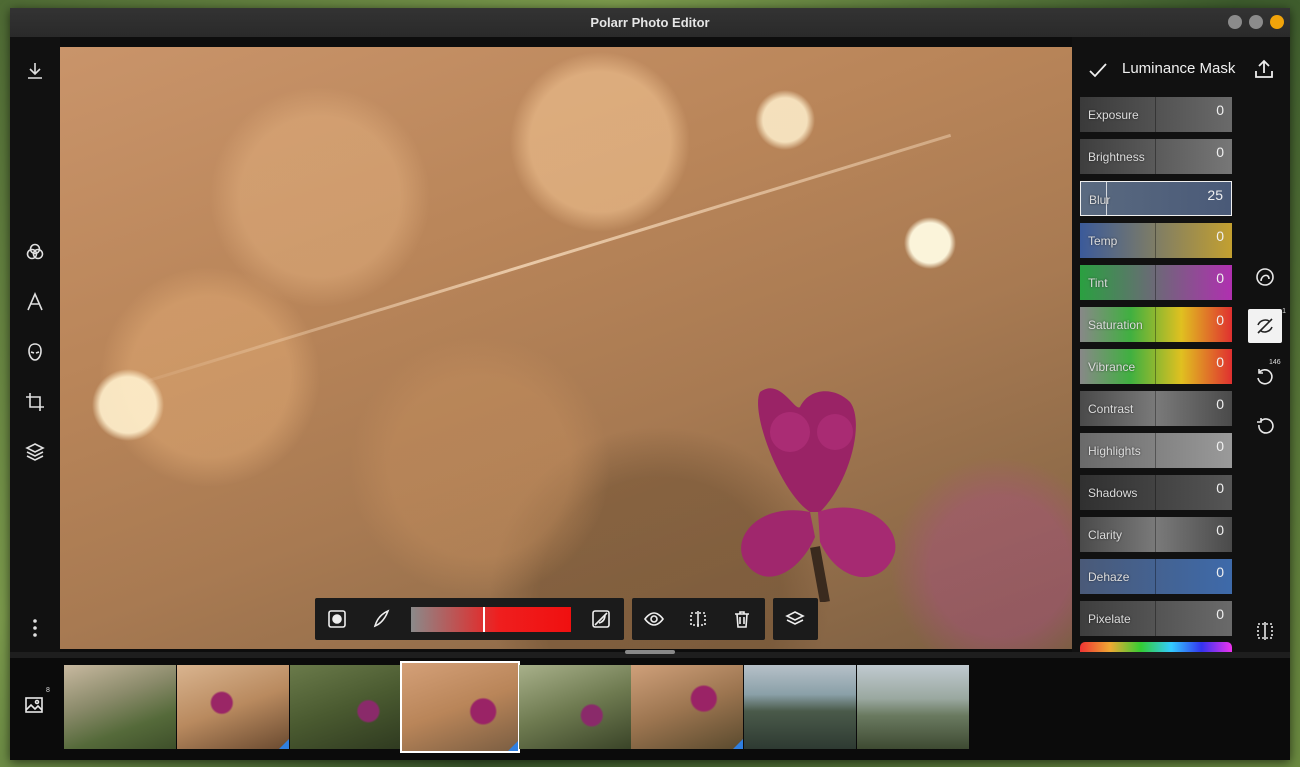 Image resolution: width=1300 pixels, height=767 pixels. Describe the element at coordinates (1266, 632) in the screenshot. I see `split-view-icon` at that location.